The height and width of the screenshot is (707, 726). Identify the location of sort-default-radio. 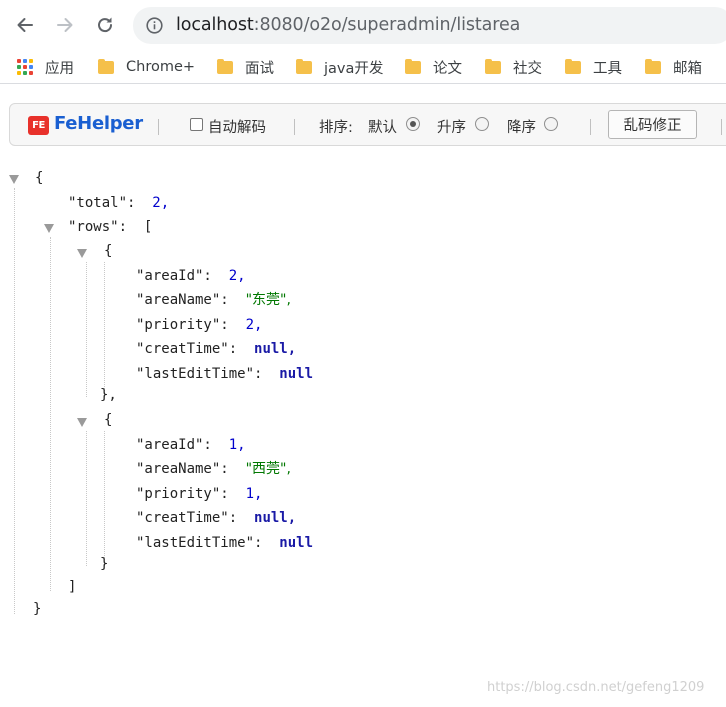
(413, 124).